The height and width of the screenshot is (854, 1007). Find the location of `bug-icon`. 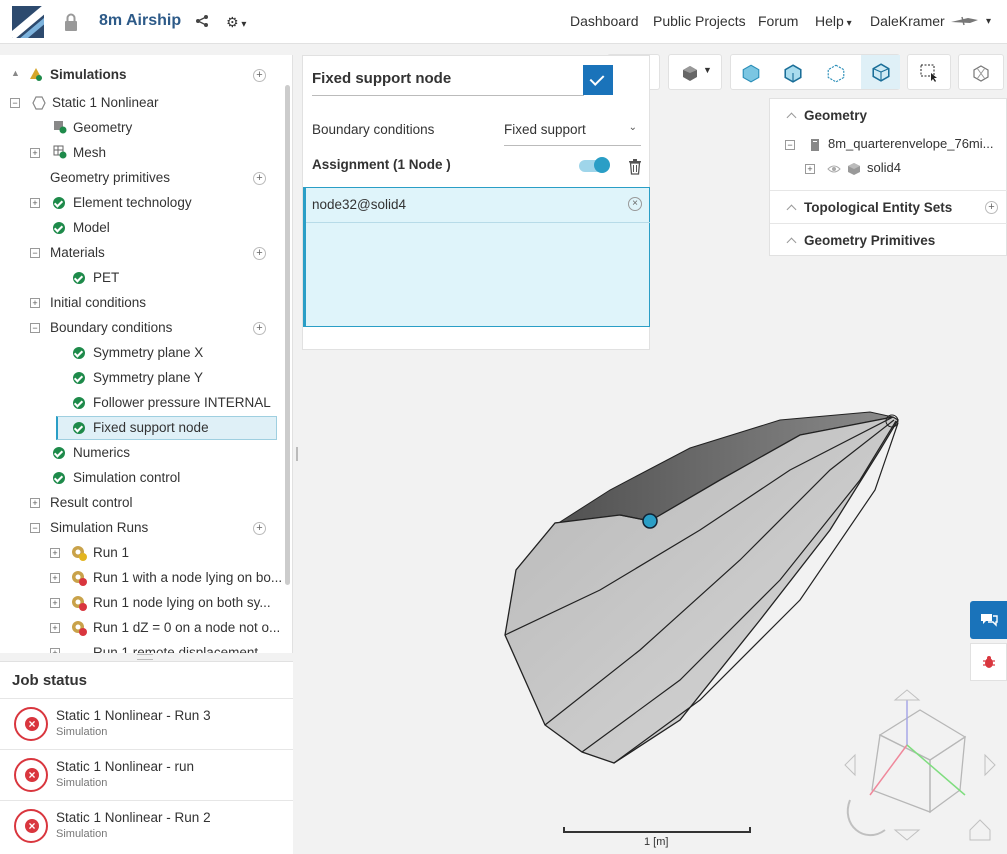

bug-icon is located at coordinates (989, 662).